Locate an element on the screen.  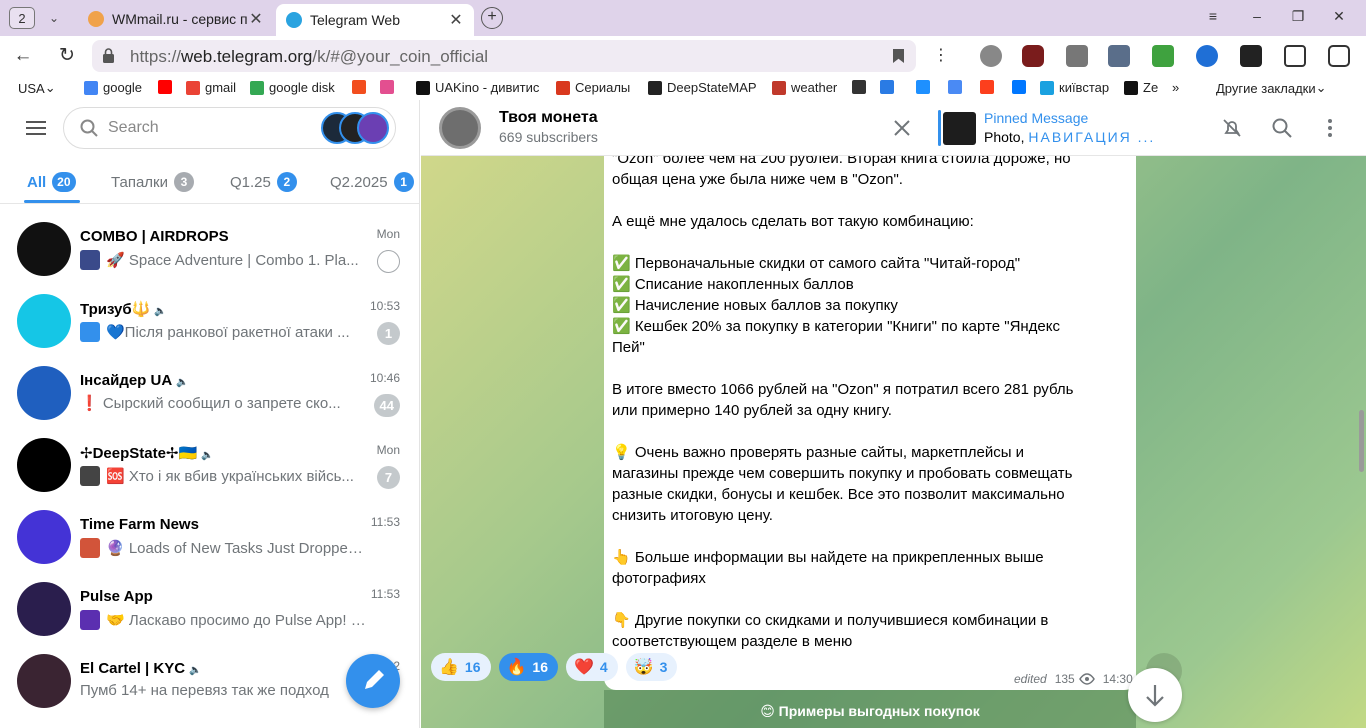
more-vertical-icon: ⋮ is located at coordinates (941, 56).